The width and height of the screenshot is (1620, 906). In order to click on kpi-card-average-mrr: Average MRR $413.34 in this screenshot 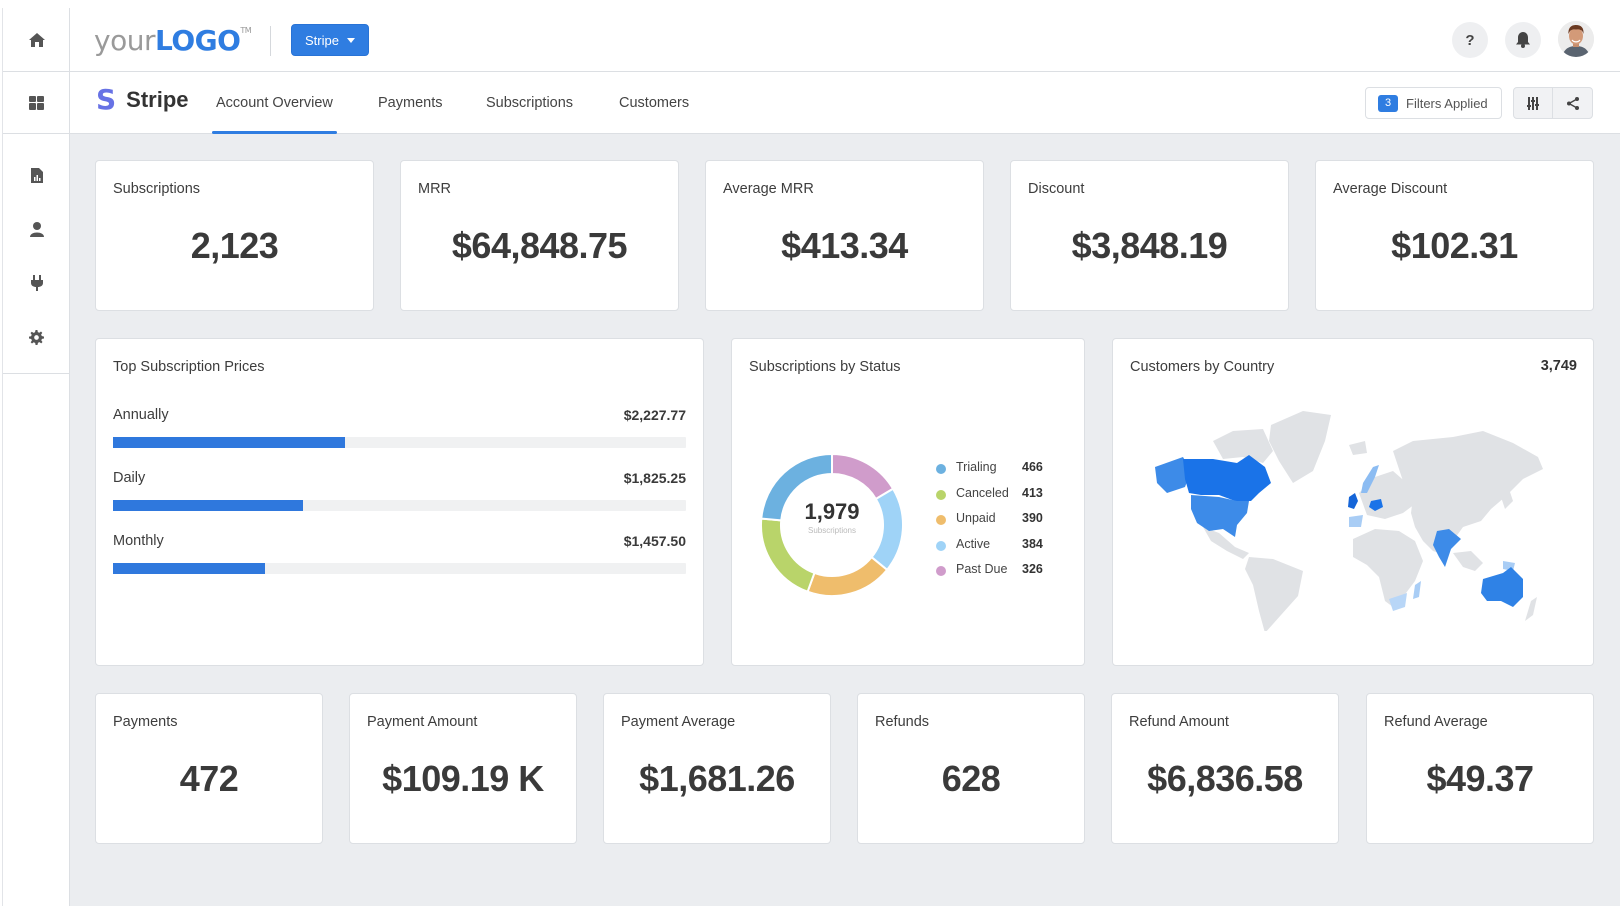, I will do `click(844, 235)`.